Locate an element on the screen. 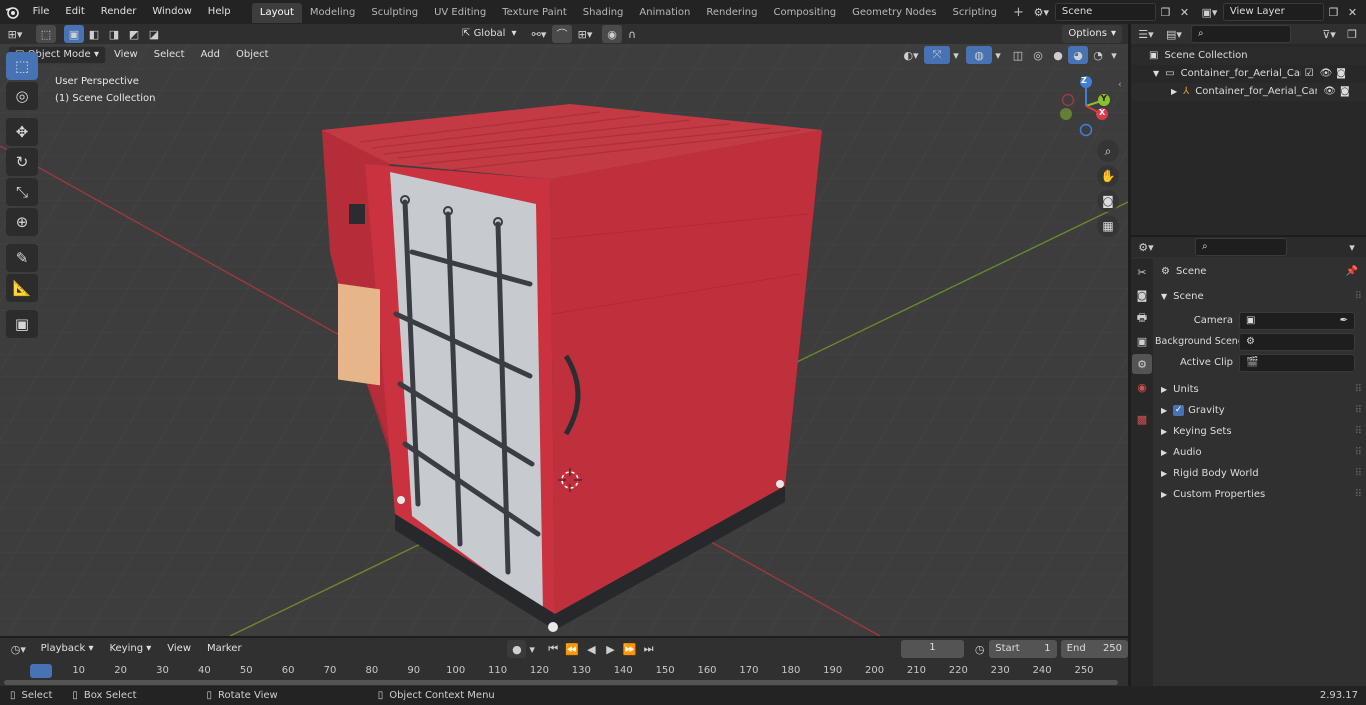 The height and width of the screenshot is (705, 1366). start-frame-field: Start 1 is located at coordinates (1023, 649).